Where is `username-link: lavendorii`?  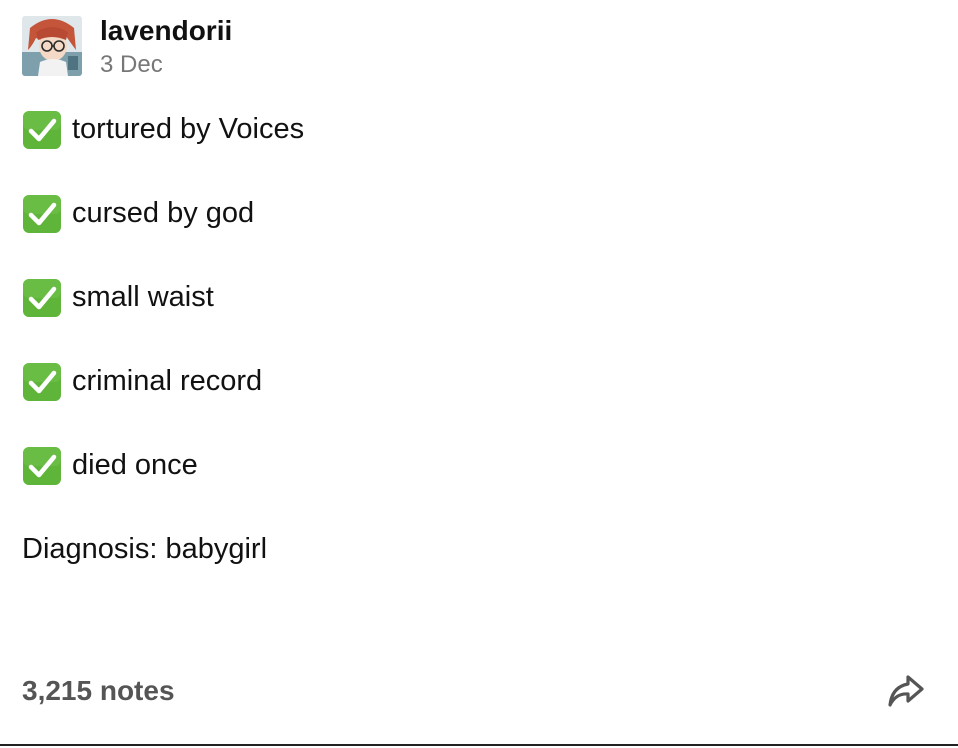
username-link: lavendorii is located at coordinates (166, 31).